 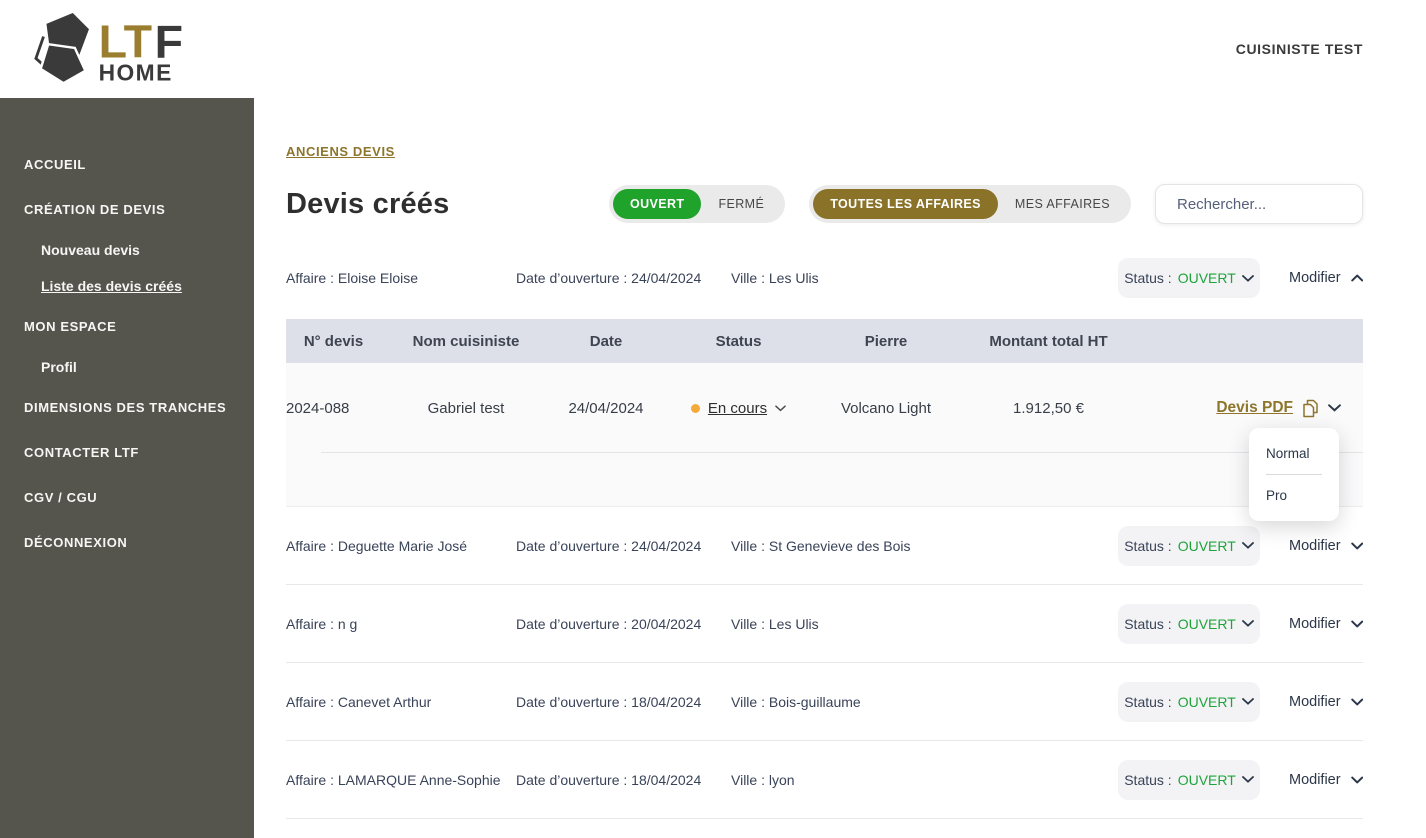 I want to click on pdf-type-menu: Normal Pro, so click(x=1294, y=474).